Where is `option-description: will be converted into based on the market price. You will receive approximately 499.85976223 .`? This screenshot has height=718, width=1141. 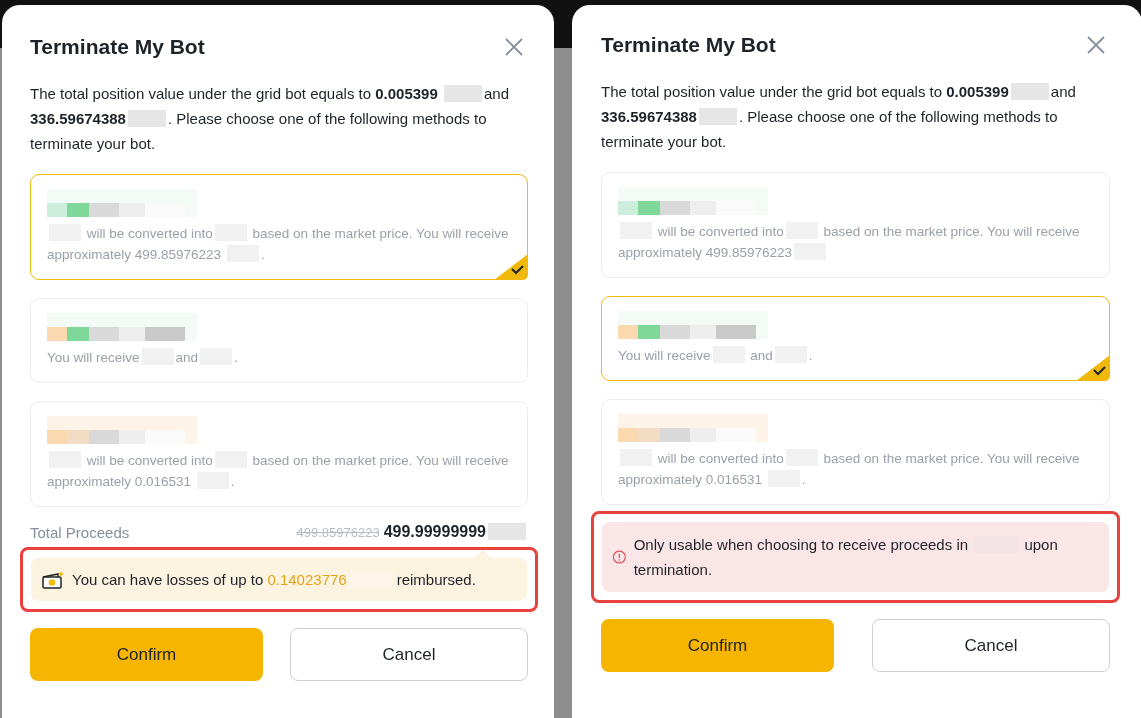
option-description: will be converted into based on the market price. You will receive approximately 499.85976223 . is located at coordinates (278, 243).